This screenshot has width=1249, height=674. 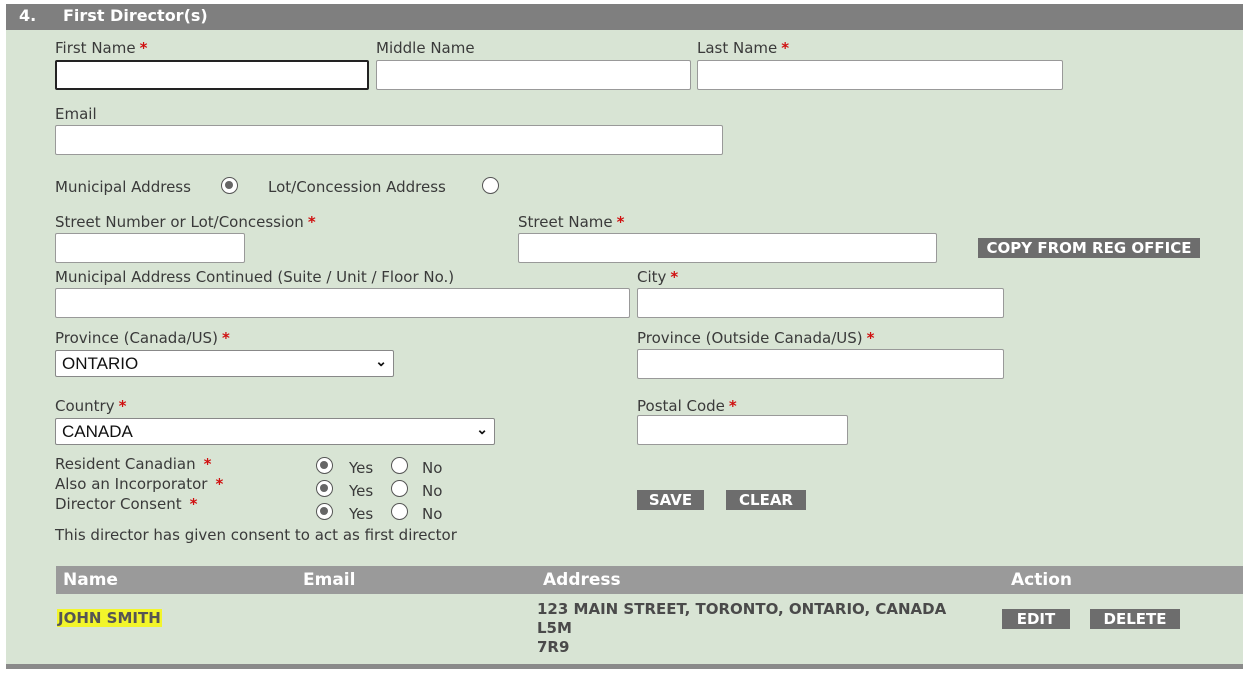 I want to click on director-name: JOHN SMITH, so click(x=109, y=618).